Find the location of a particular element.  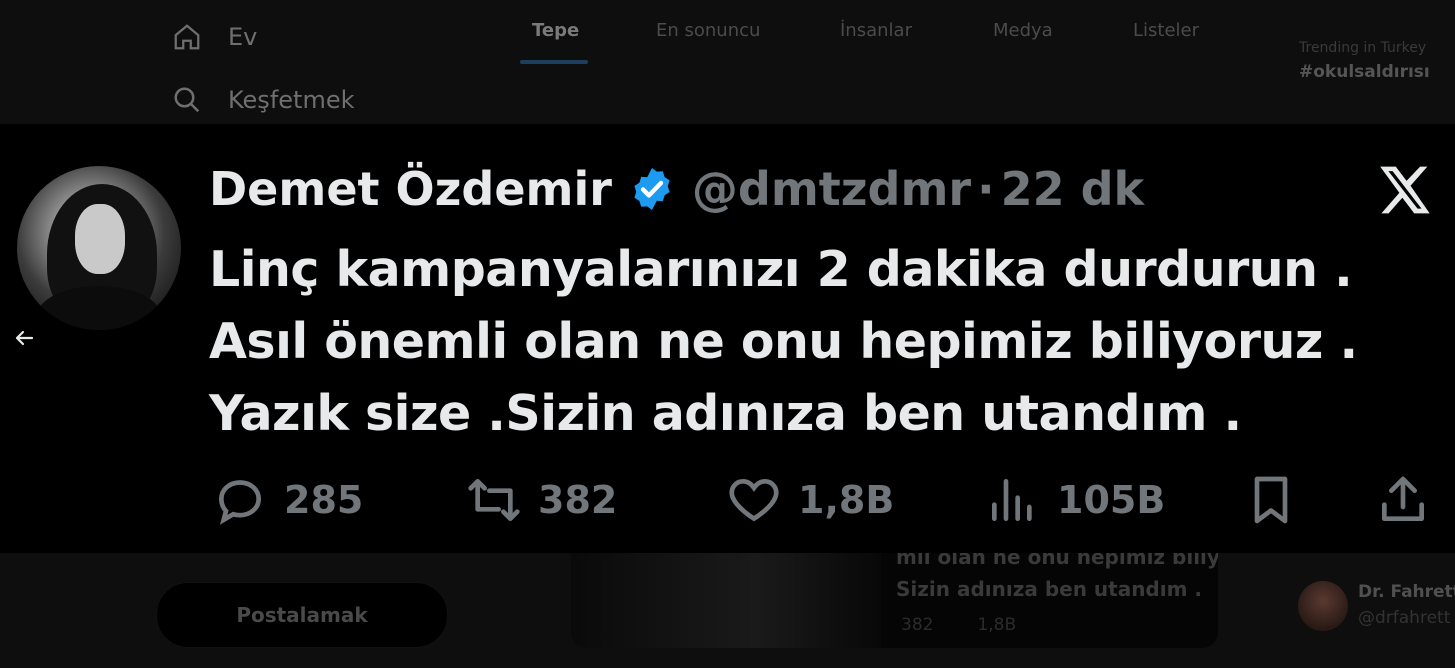

like-button: 1,8B is located at coordinates (810, 500).